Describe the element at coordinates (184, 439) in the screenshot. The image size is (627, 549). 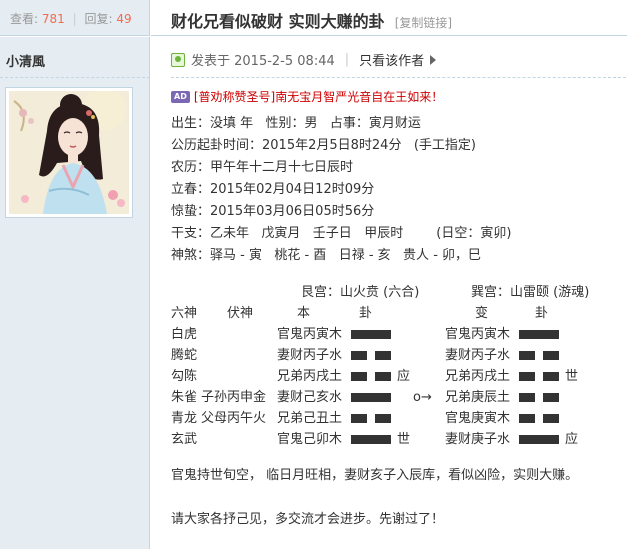
I see `liushen: 玄武` at that location.